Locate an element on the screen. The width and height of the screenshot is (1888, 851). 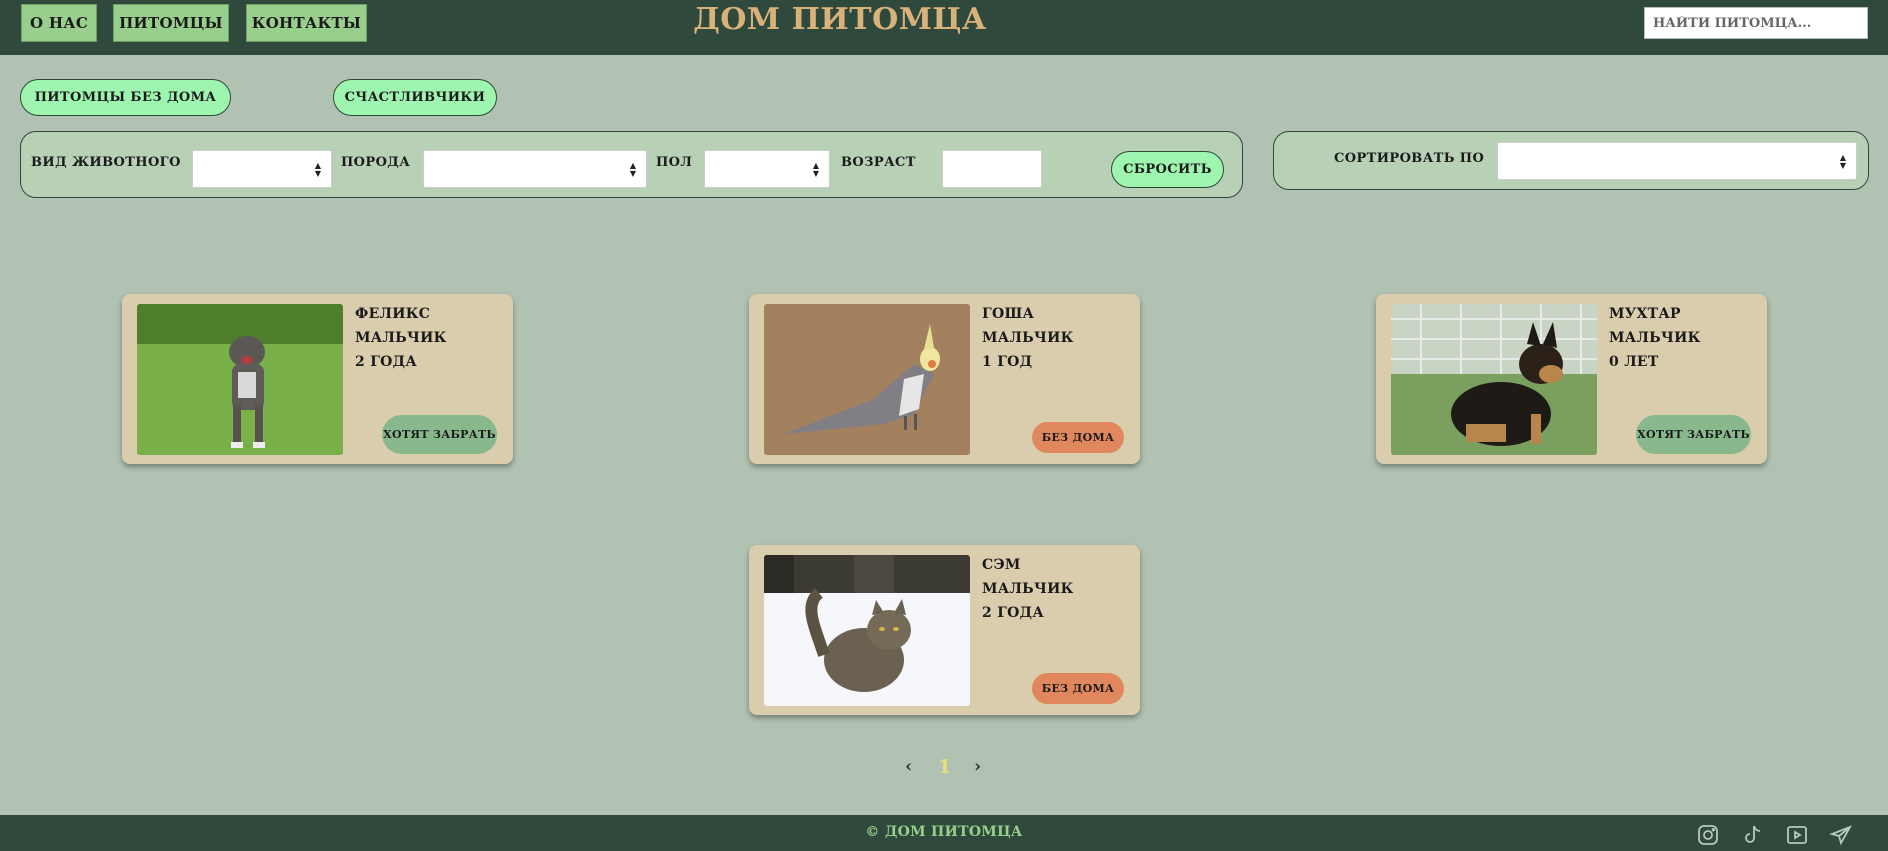
pet-card: Мухтар мальчик 0 лет Хотят забрать is located at coordinates (1571, 379).